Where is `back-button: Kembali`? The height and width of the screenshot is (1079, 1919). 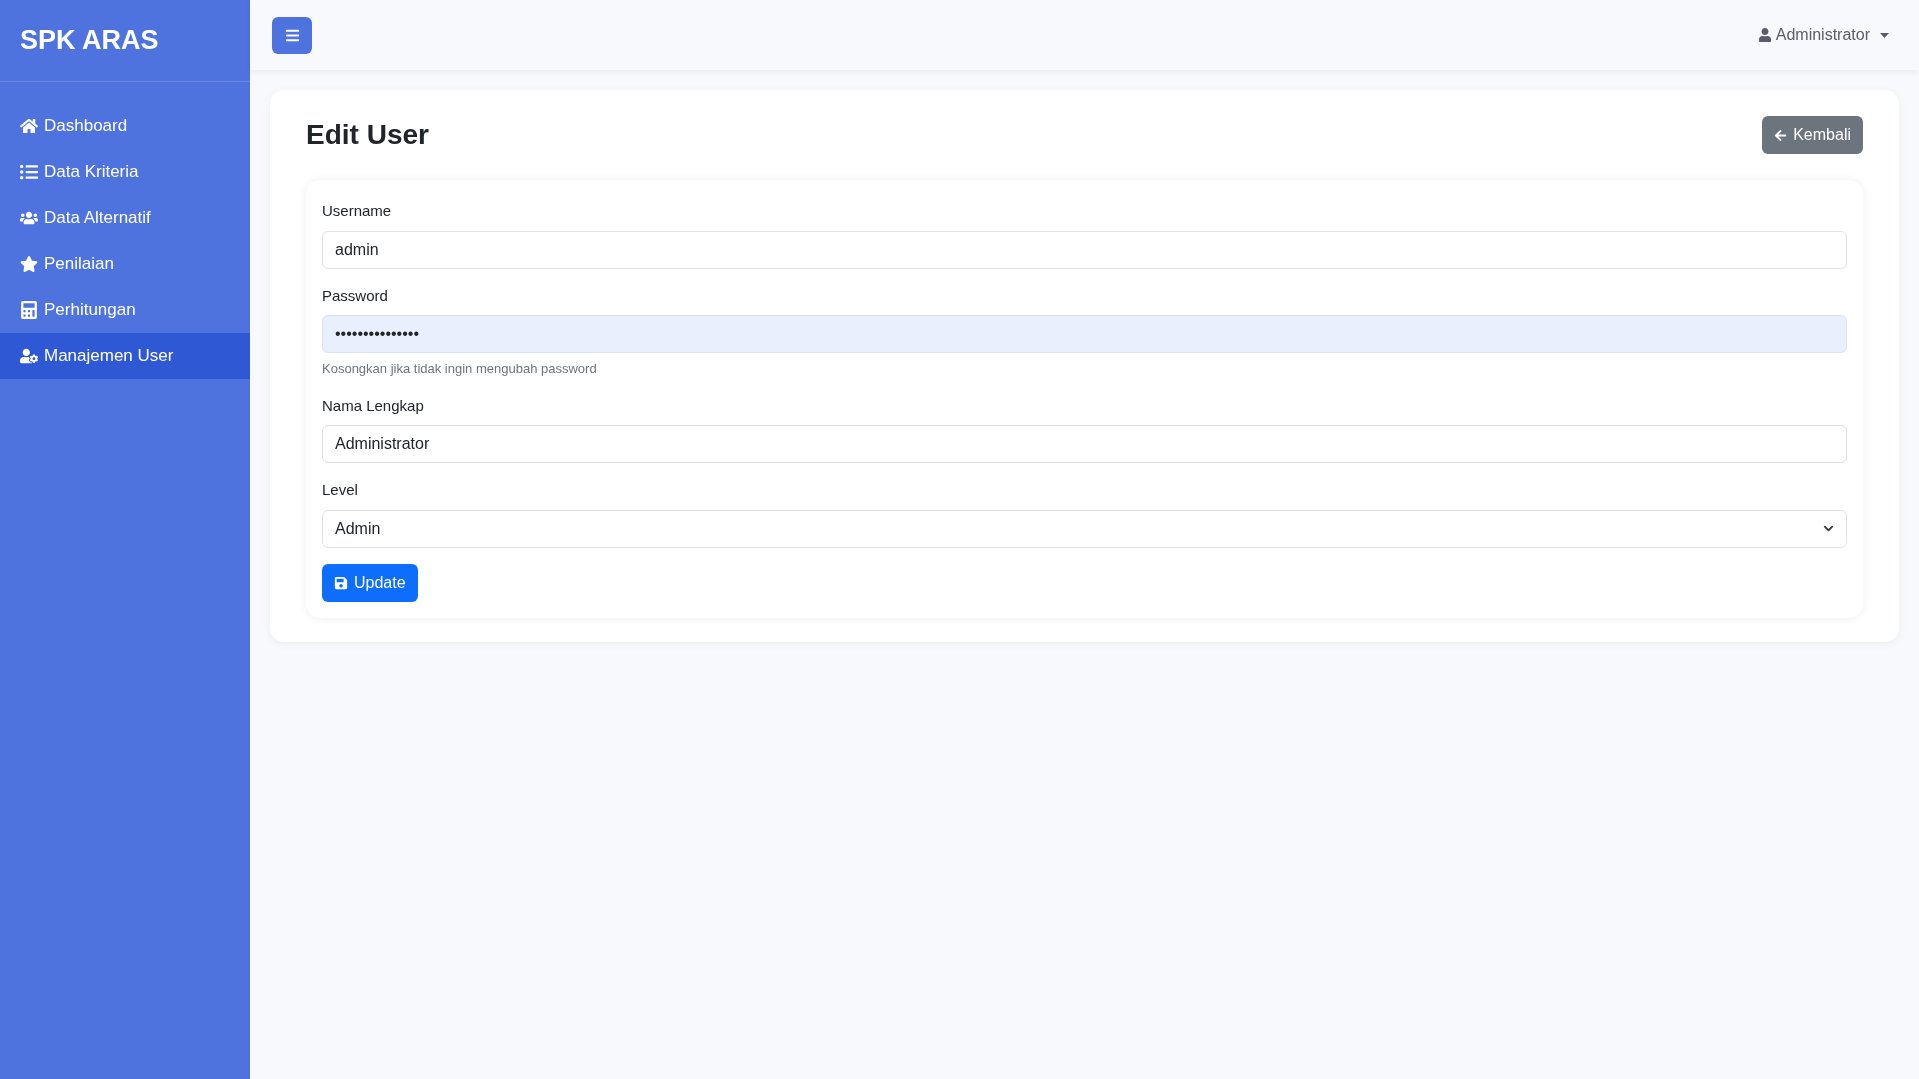
back-button: Kembali is located at coordinates (1812, 135).